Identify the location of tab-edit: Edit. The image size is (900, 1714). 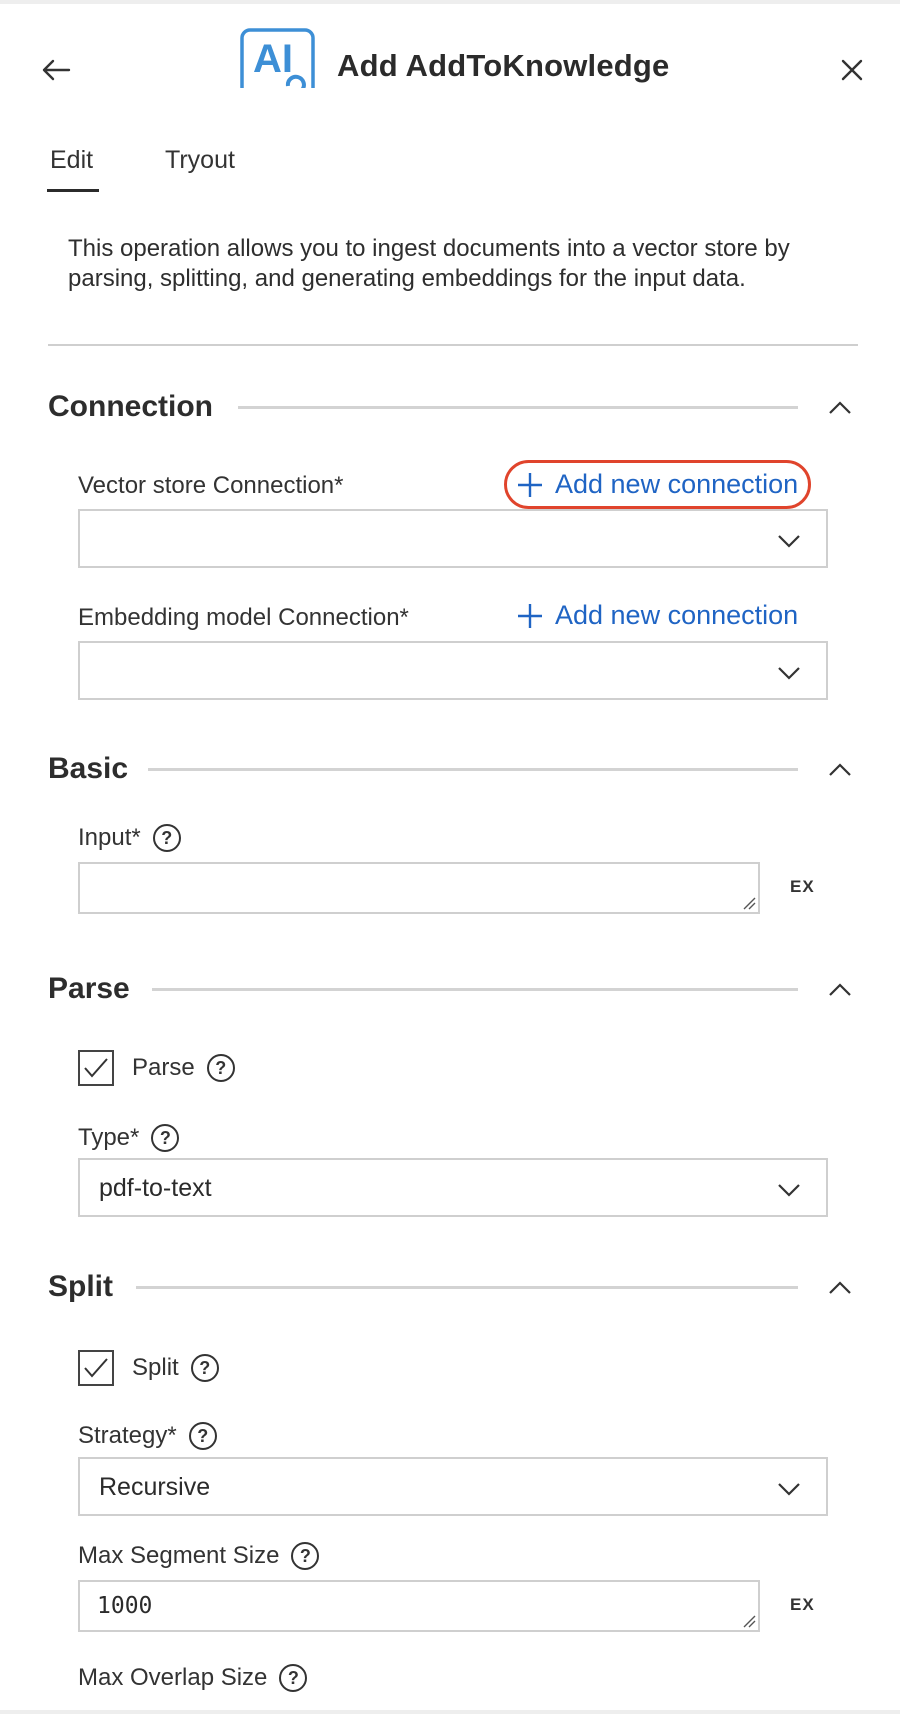
(71, 160).